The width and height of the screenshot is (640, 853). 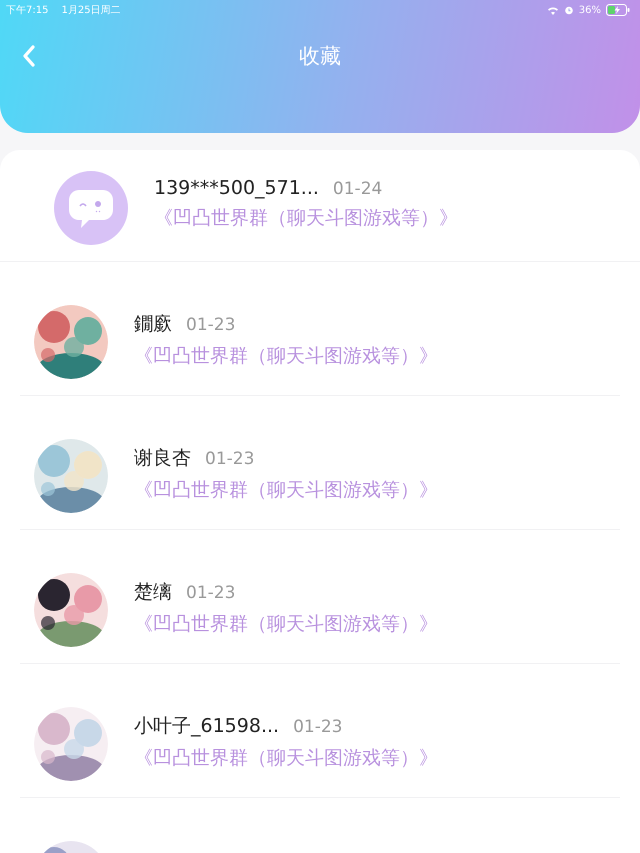 What do you see at coordinates (589, 10) in the screenshot?
I see `battery-percent: 36%` at bounding box center [589, 10].